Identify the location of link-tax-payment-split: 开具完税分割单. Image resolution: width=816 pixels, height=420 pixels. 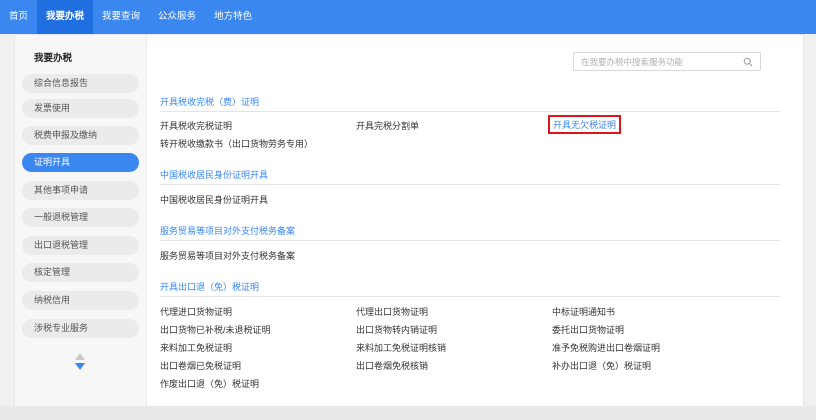
(387, 125).